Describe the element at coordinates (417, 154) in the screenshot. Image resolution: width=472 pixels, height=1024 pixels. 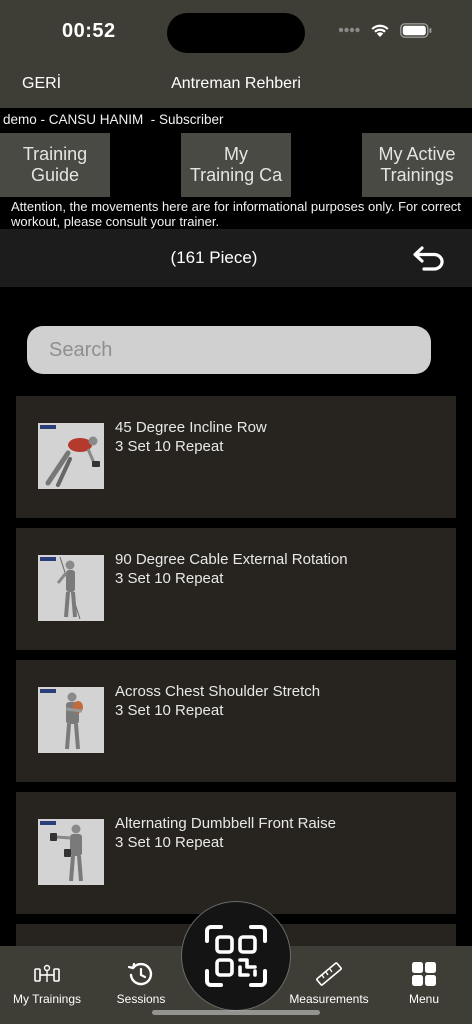
I see `tab-label-line1: My Active` at that location.